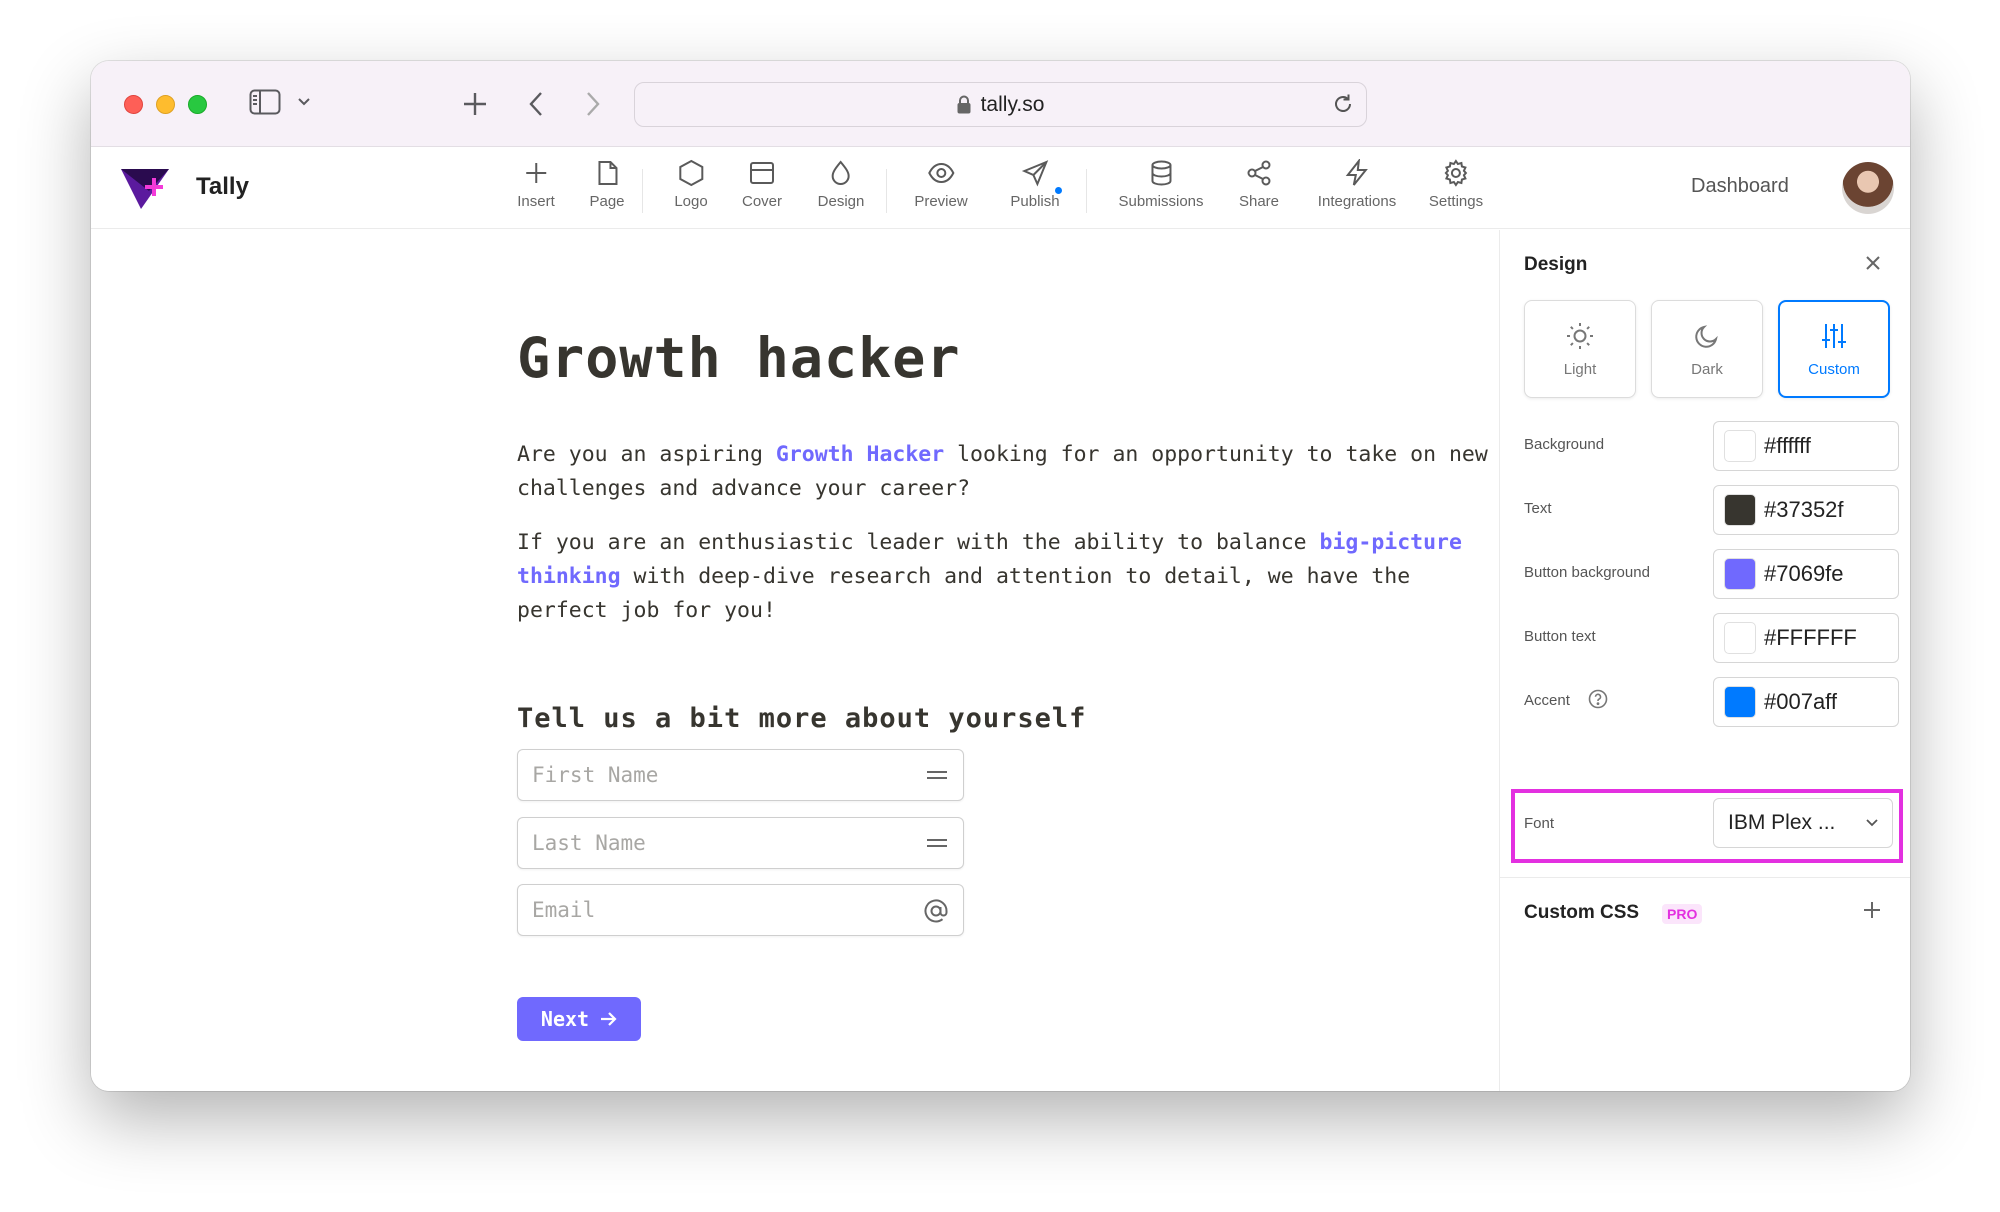  What do you see at coordinates (722, 843) in the screenshot?
I see `last-name-input` at bounding box center [722, 843].